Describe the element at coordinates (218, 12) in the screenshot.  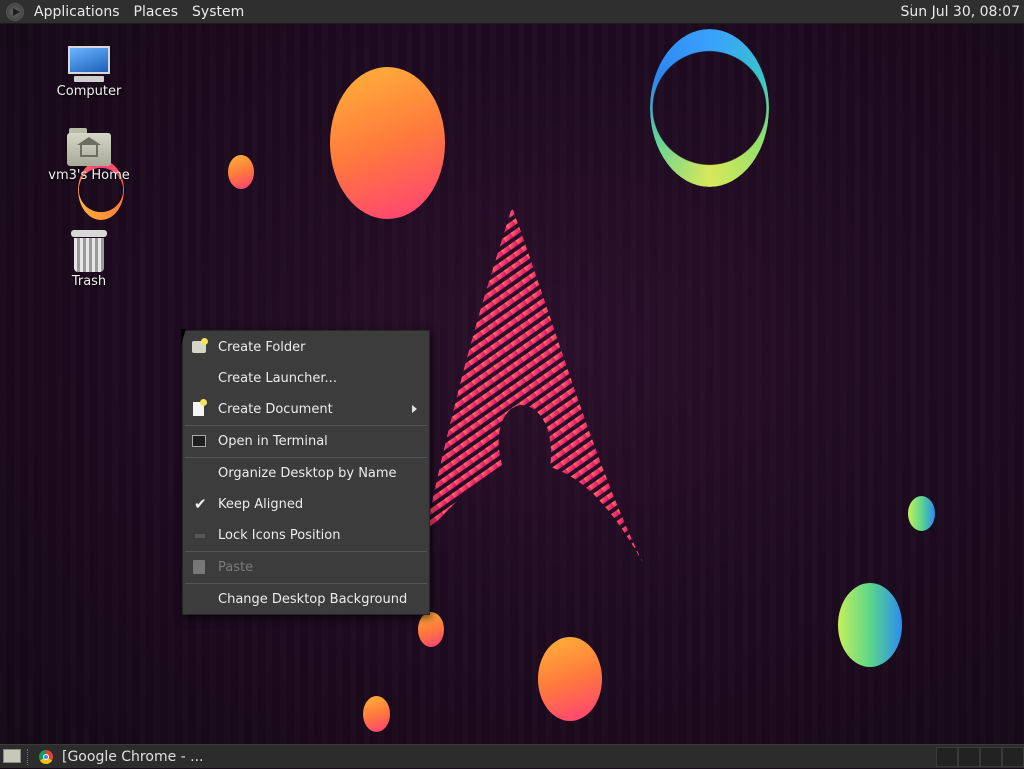
I see `menu-system: System` at that location.